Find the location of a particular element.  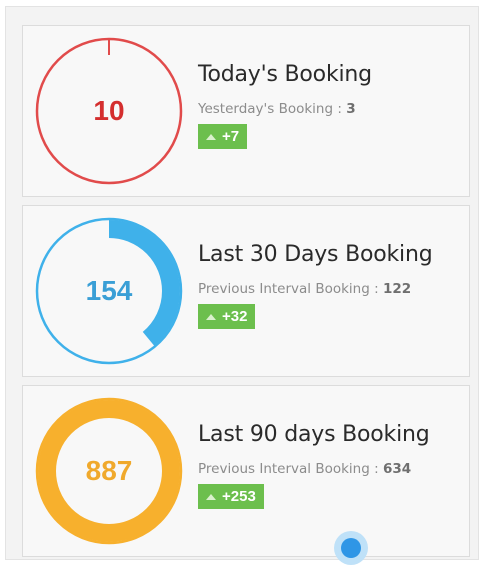

booking-gauge: 10 is located at coordinates (109, 111).